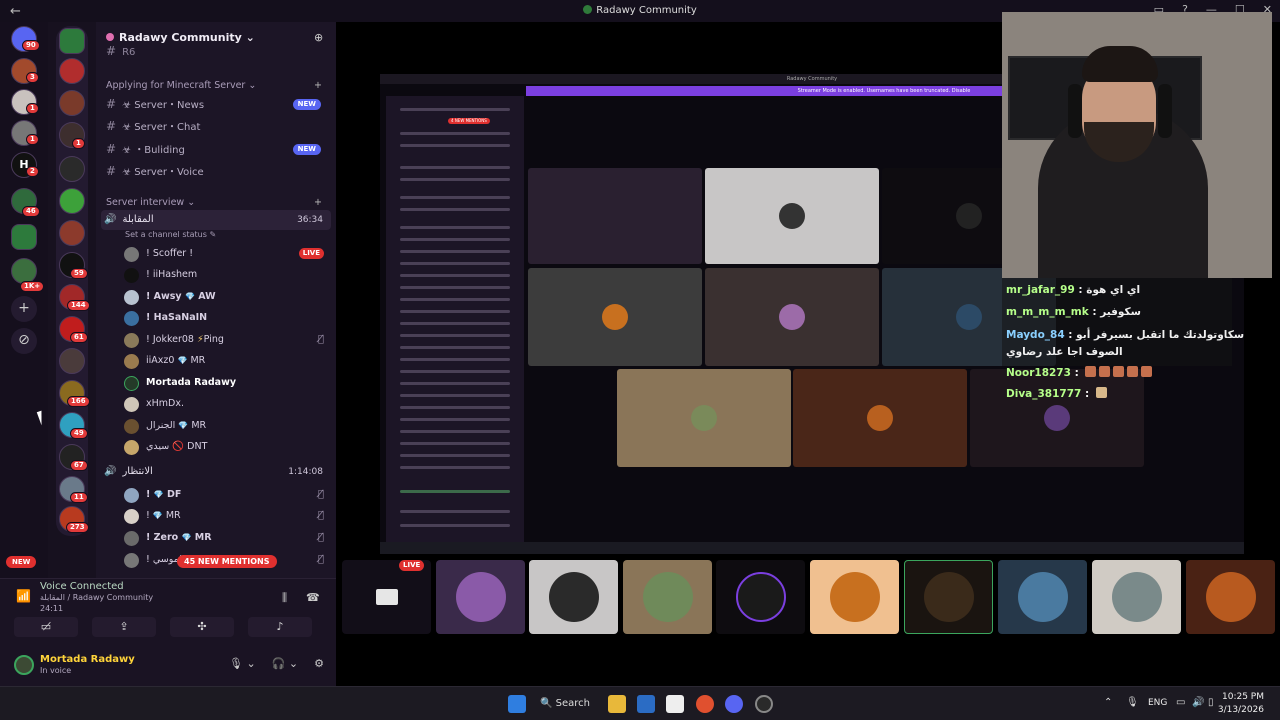  Describe the element at coordinates (218, 126) in the screenshot. I see `channel-server-chat: # ☣ Server・Chat` at that location.